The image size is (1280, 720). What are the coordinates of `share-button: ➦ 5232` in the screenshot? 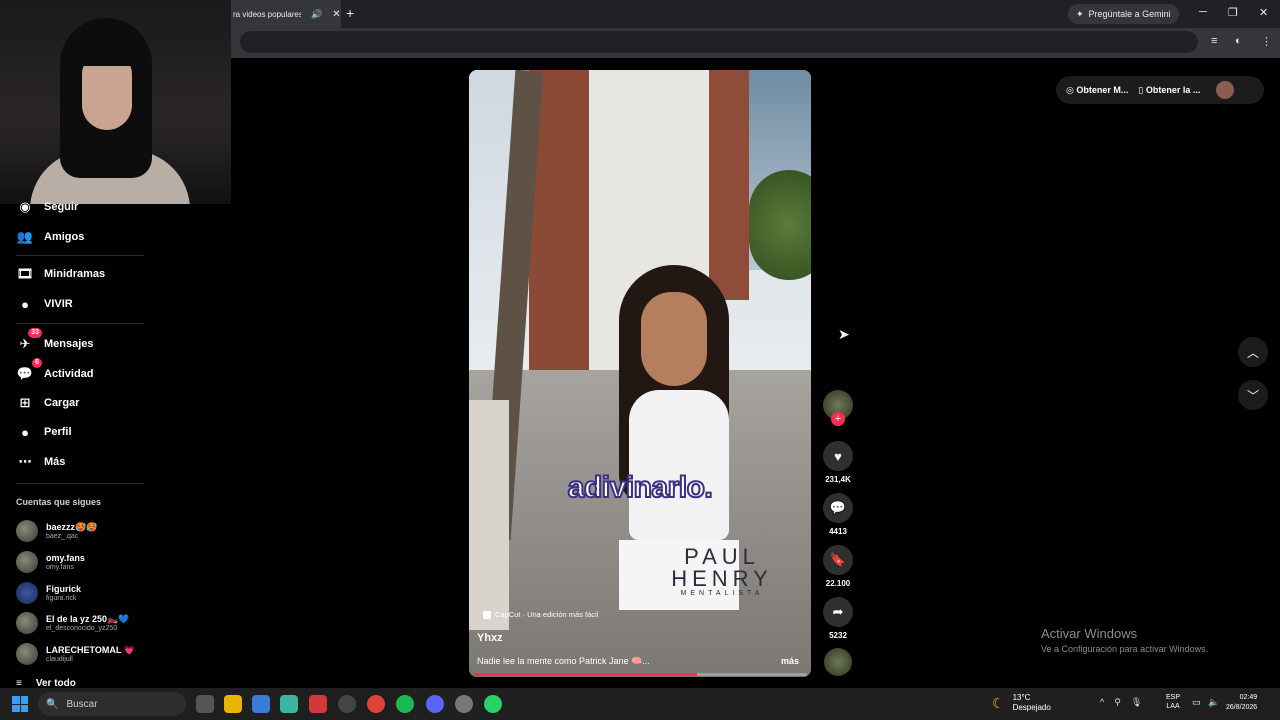 It's located at (838, 618).